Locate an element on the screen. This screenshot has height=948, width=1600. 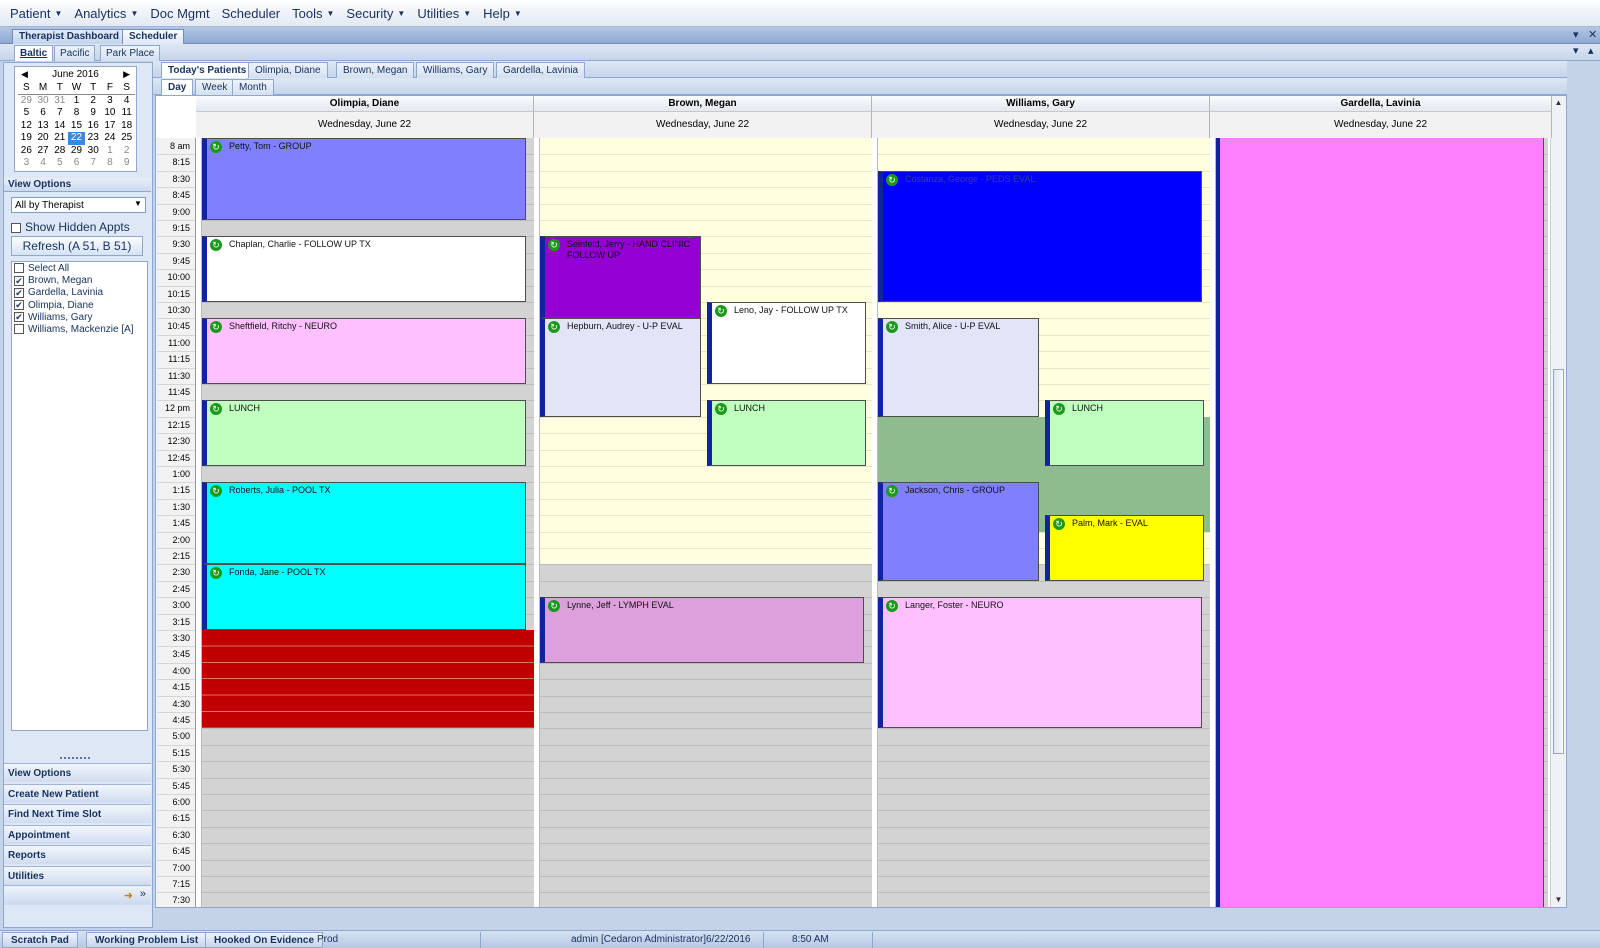
appointment-block: ↻ Langer, Foster - NEURO is located at coordinates (1040, 663).